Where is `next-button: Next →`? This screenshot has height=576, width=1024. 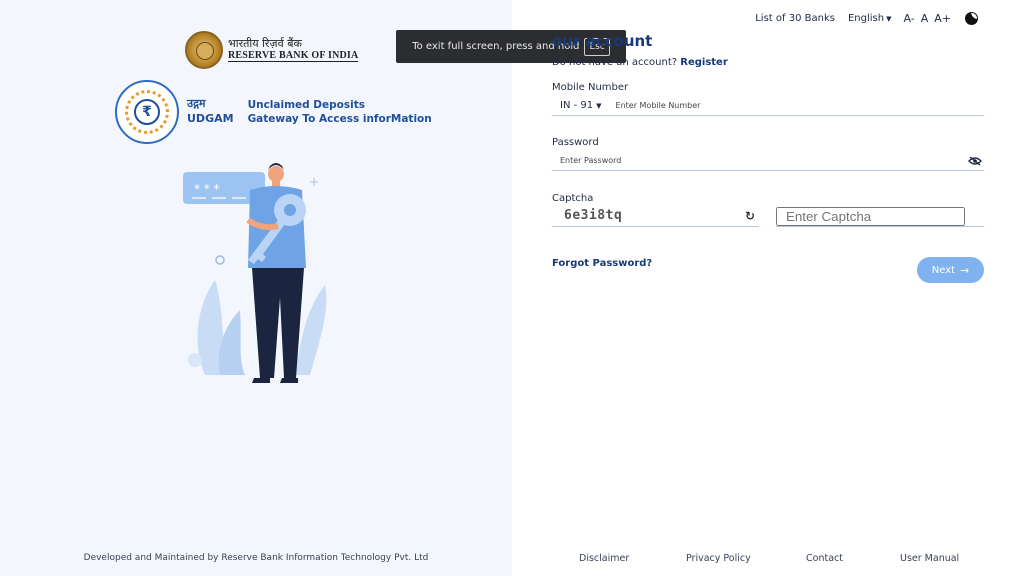 next-button: Next → is located at coordinates (950, 270).